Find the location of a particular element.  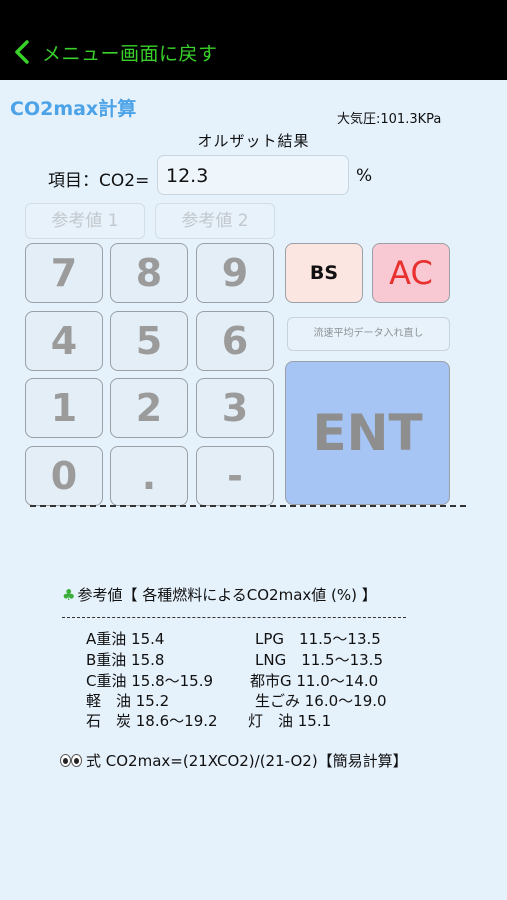

reference-heading-text: 参考値【 各種燃料によるCO2max値 (%) 】 is located at coordinates (227, 595).